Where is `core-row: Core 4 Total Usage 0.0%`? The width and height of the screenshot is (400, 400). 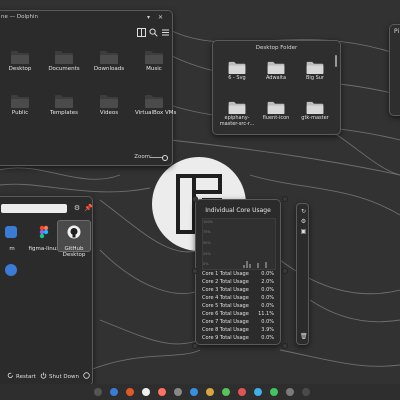 core-row: Core 4 Total Usage 0.0% is located at coordinates (238, 298).